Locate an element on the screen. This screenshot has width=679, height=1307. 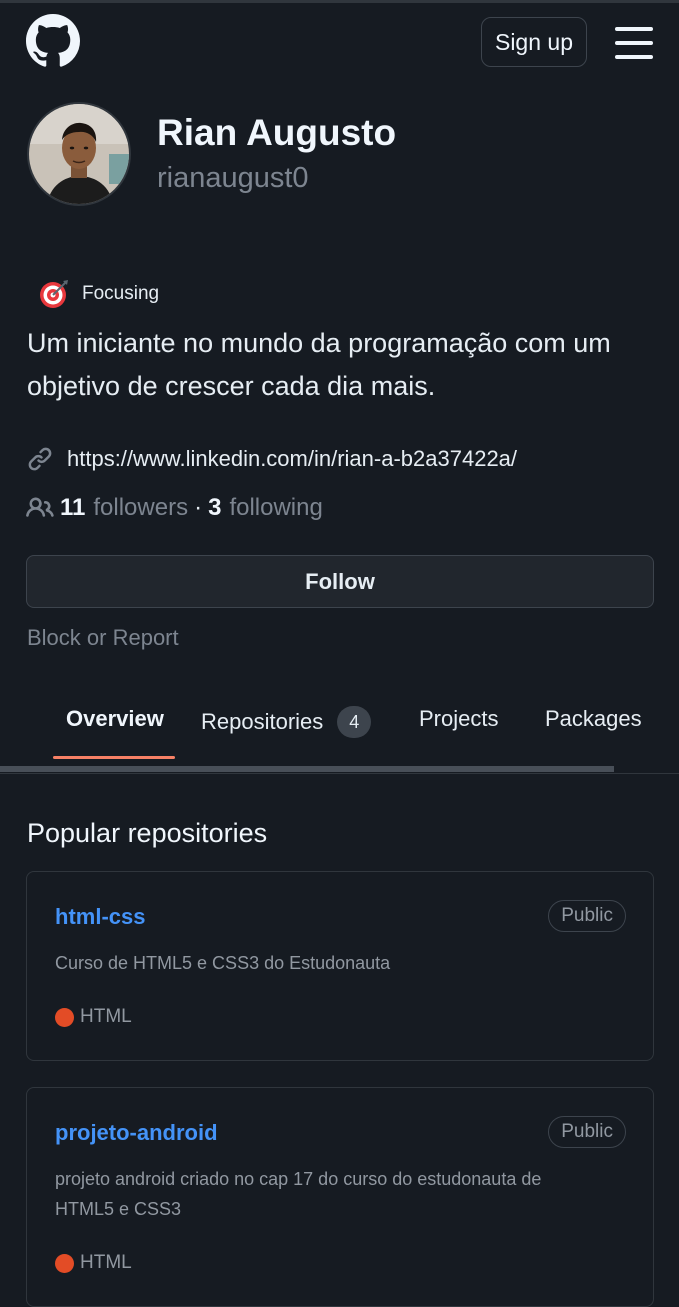
repo-name-link: html-css is located at coordinates (100, 917).